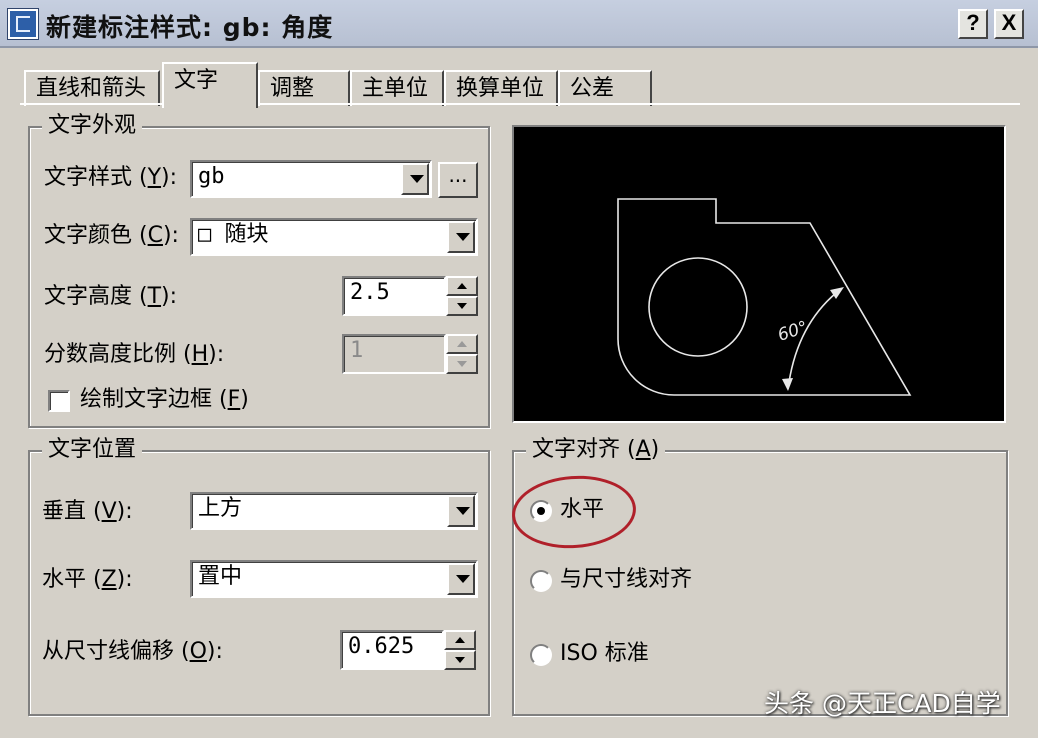  Describe the element at coordinates (882, 703) in the screenshot. I see `watermark-text: 头条 @天正CAD自学` at that location.